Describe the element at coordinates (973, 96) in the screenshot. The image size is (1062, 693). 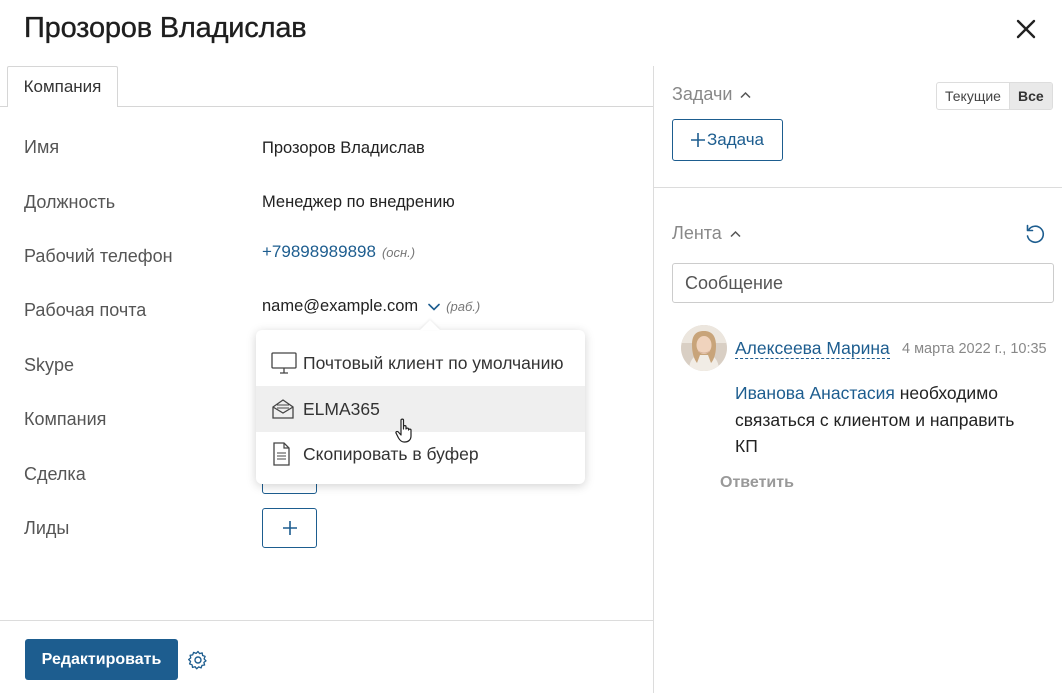
I see `filter-current: Текущие` at that location.